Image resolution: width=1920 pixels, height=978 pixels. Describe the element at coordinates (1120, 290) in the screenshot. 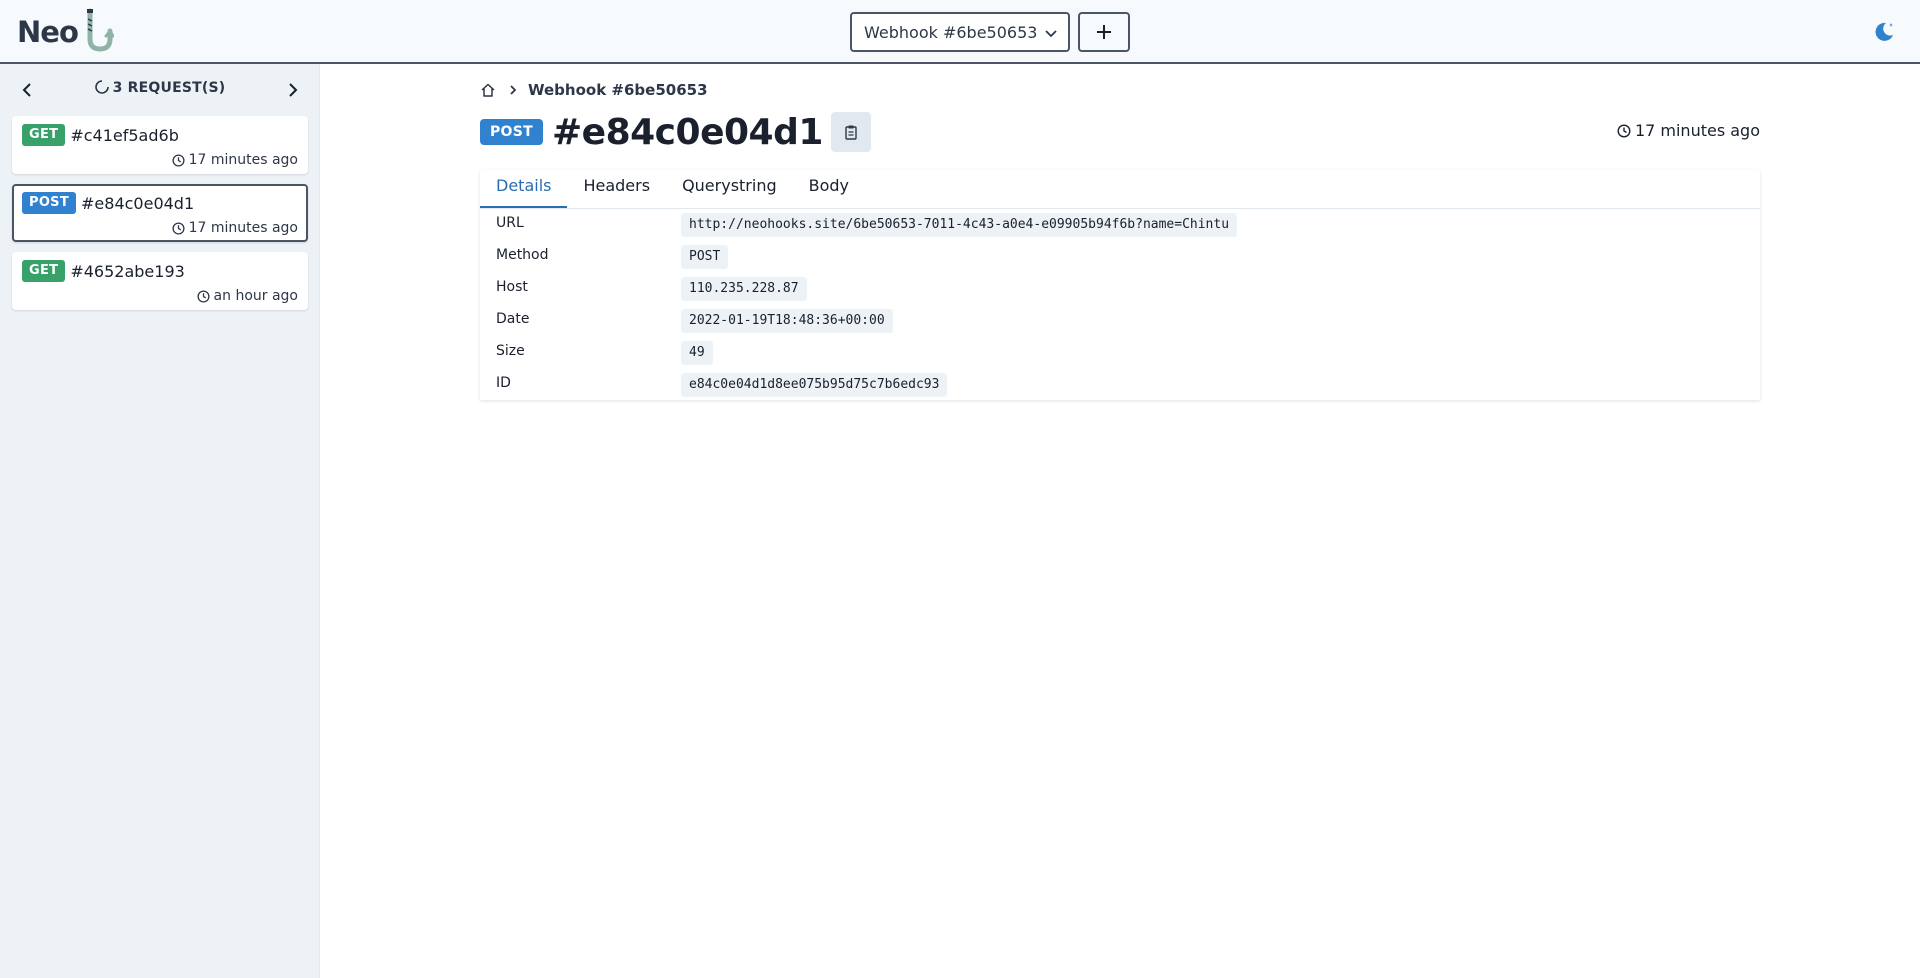

I see `details-row-host: Host 110.235.228.87` at that location.